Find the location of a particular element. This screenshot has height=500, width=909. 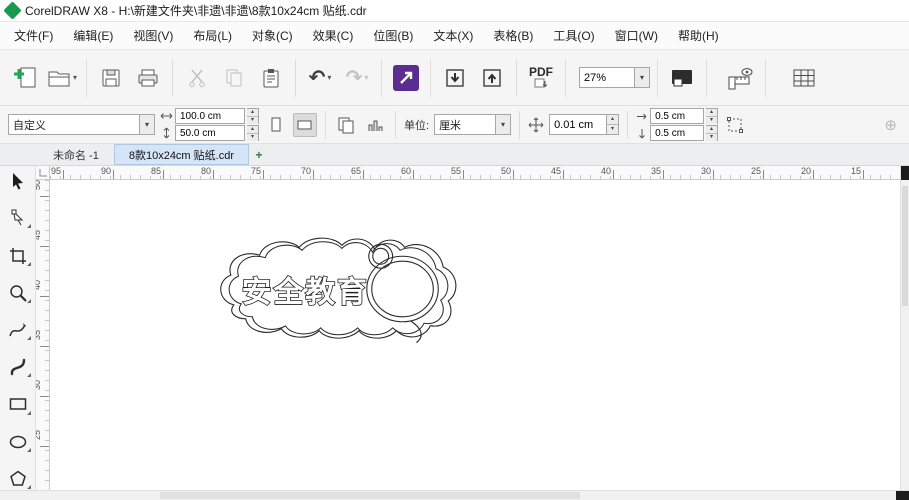

menu-file: 文件(F) is located at coordinates (33, 35).